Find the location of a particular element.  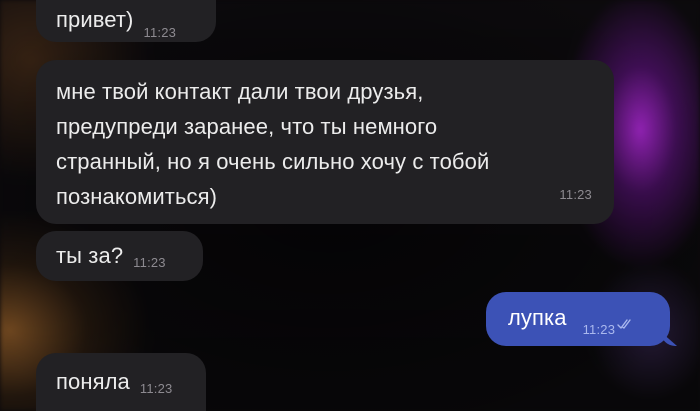

message-text: поняла is located at coordinates (93, 381).